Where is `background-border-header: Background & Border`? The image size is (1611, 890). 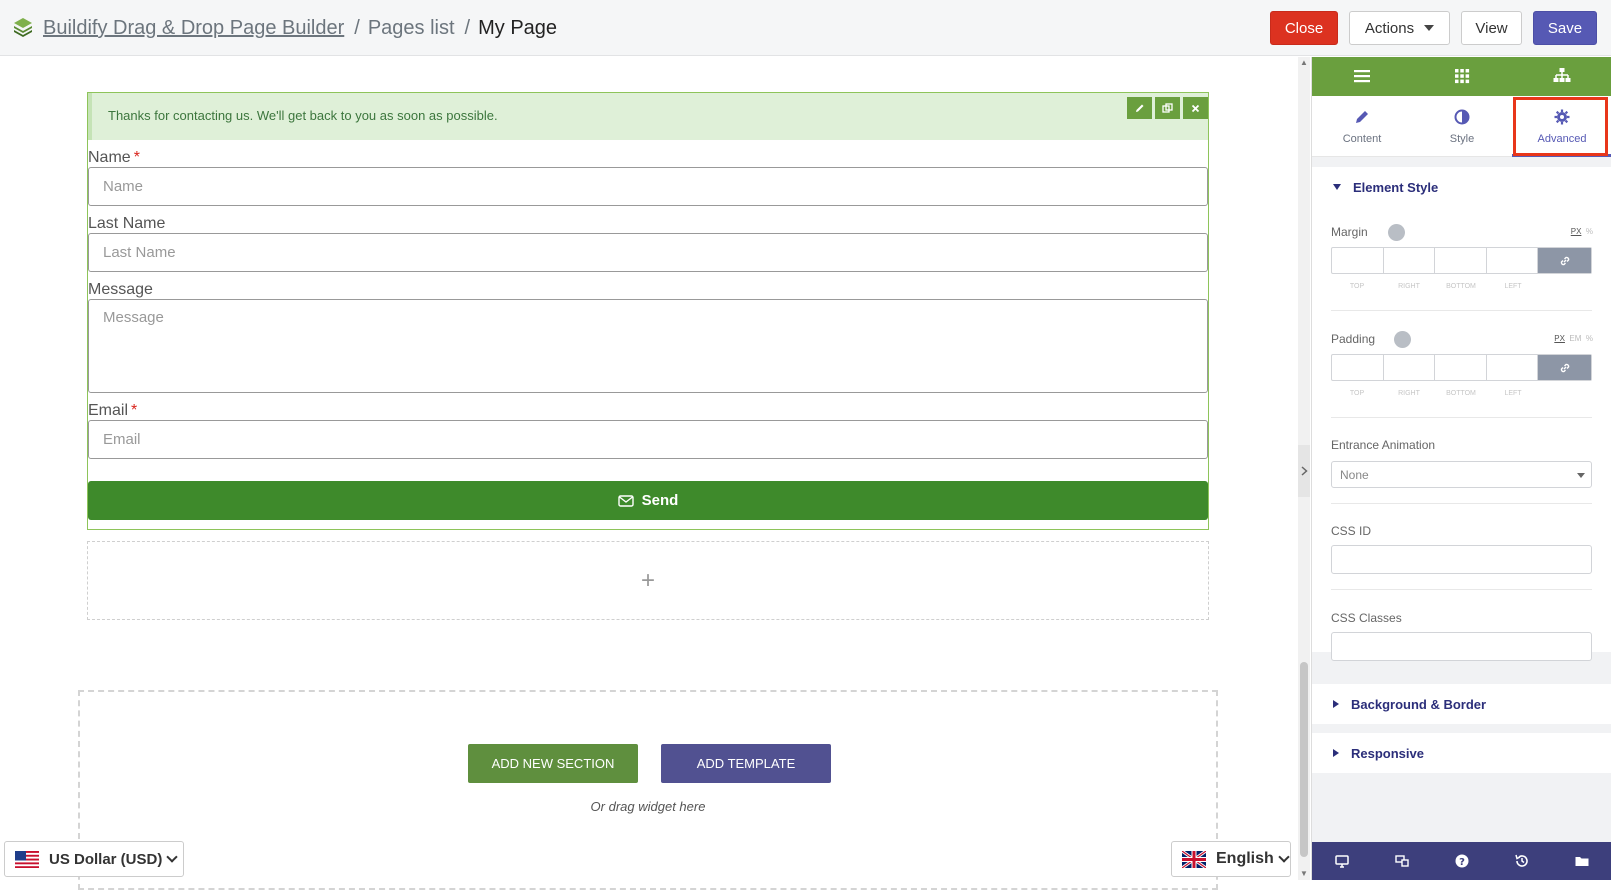
background-border-header: Background & Border is located at coordinates (1461, 704).